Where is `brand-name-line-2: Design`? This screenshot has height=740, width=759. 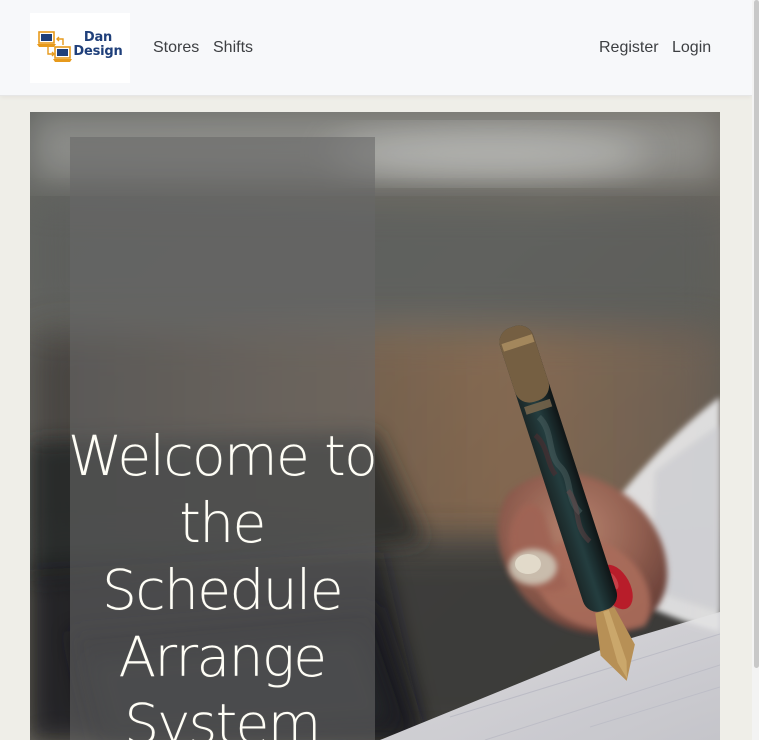
brand-name-line-2: Design is located at coordinates (98, 51).